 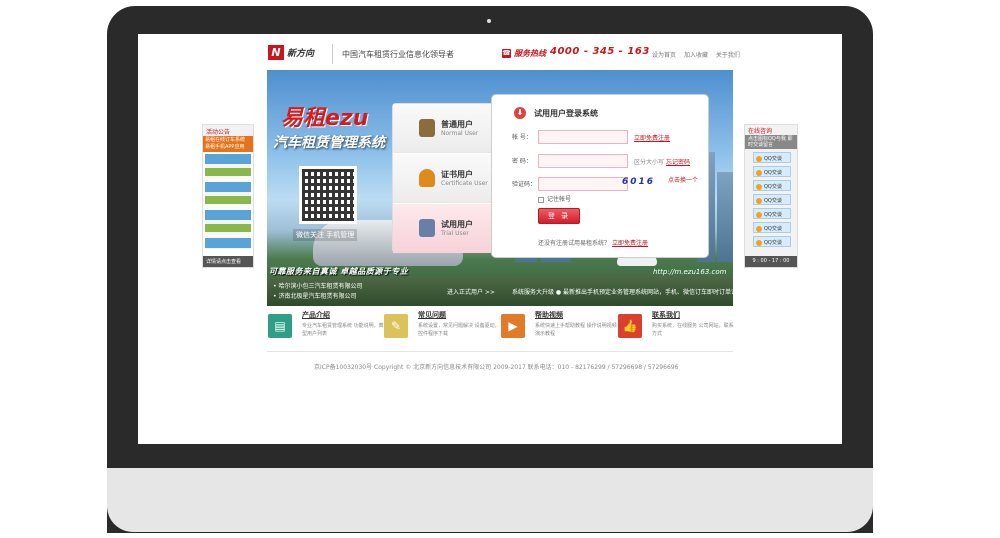 What do you see at coordinates (316, 315) in the screenshot?
I see `feature-title: 产品介绍` at bounding box center [316, 315].